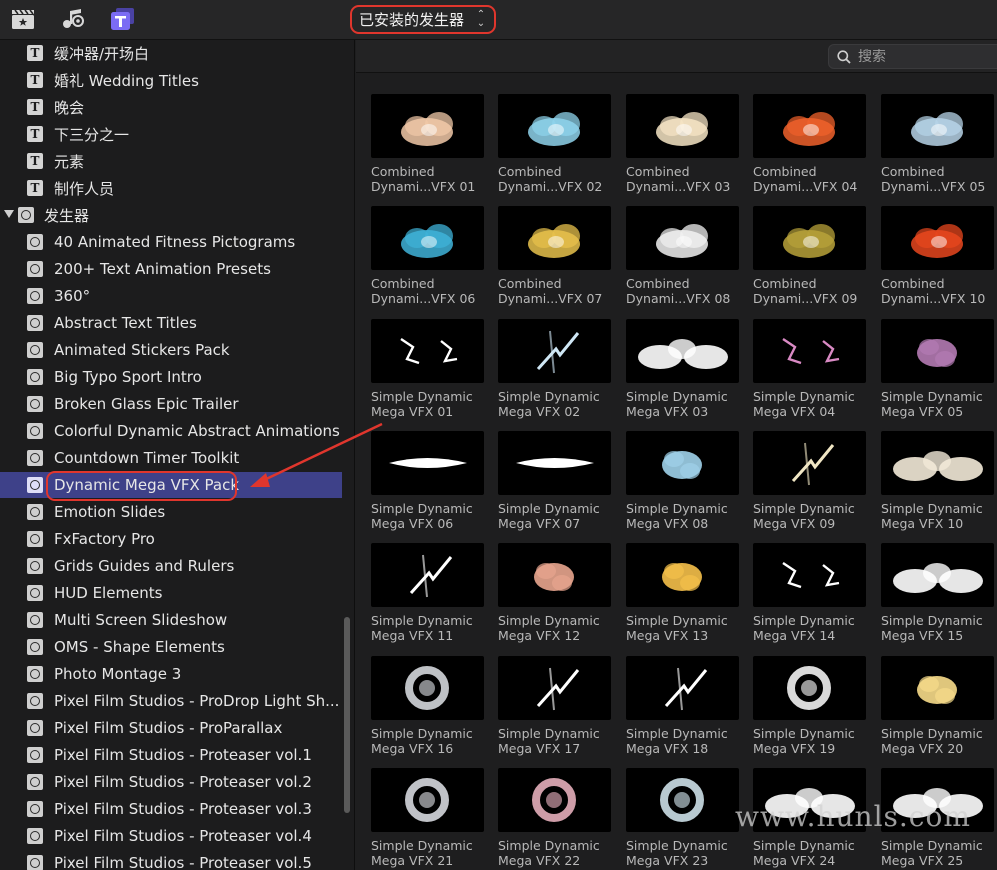 This screenshot has height=870, width=997. I want to click on sidebar-item: T 晚会, so click(171, 107).